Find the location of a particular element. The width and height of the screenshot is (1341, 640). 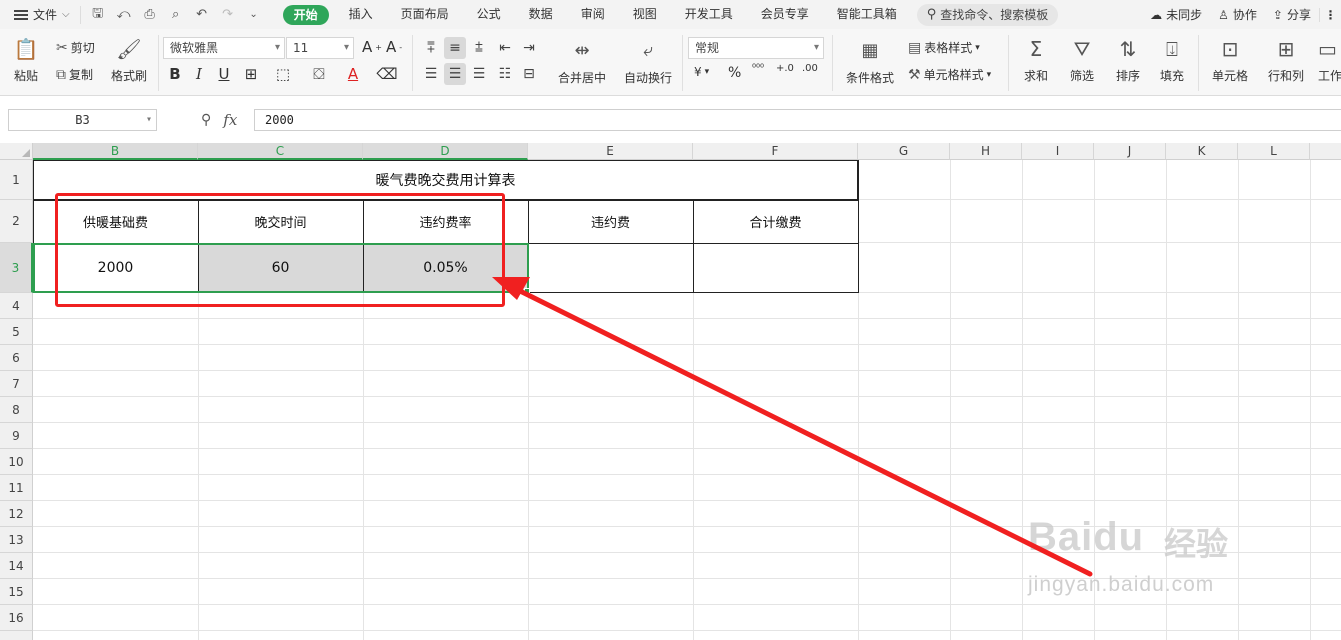

fill-color-icon: ⛋ is located at coordinates (319, 74).